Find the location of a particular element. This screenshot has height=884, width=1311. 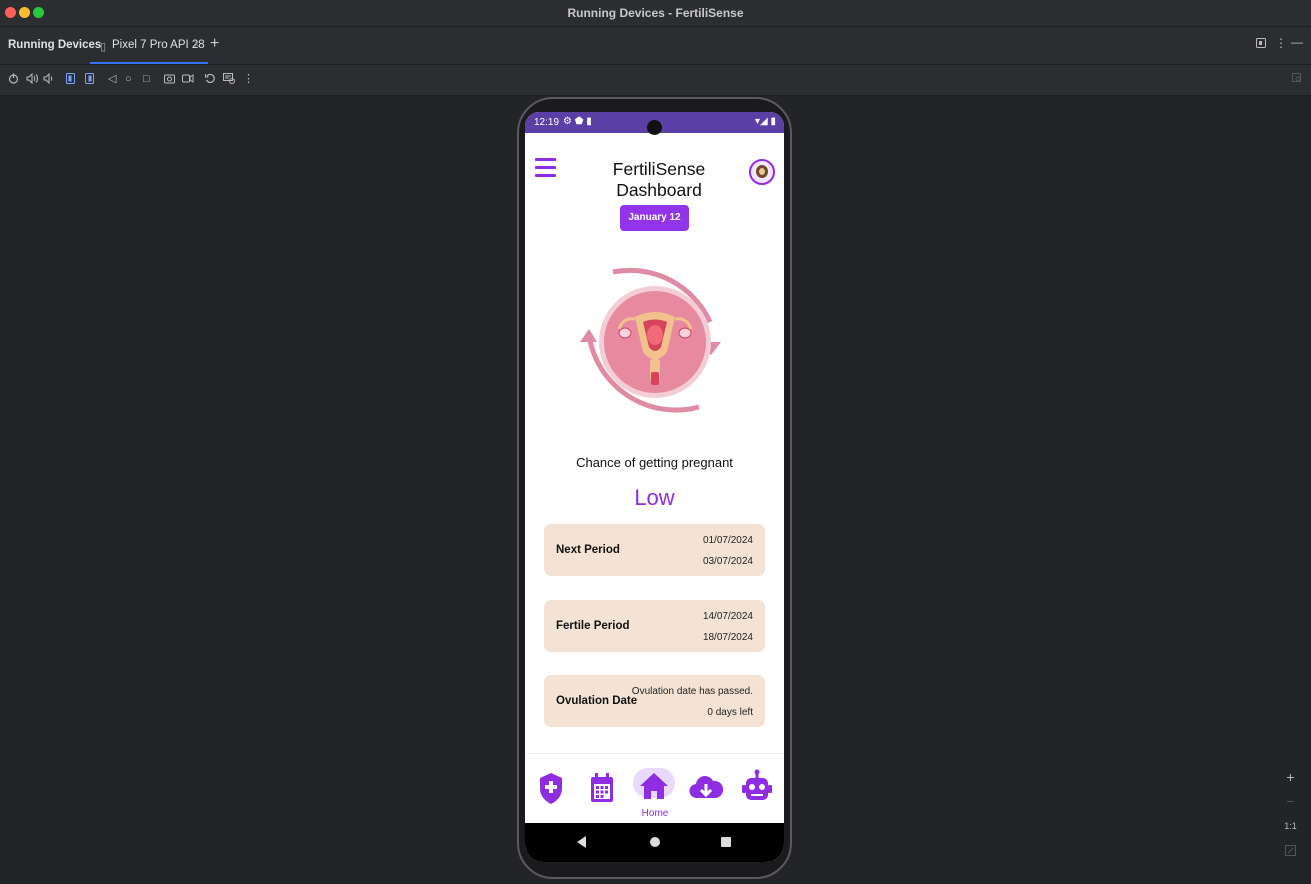

device-search-icon is located at coordinates (1297, 80).